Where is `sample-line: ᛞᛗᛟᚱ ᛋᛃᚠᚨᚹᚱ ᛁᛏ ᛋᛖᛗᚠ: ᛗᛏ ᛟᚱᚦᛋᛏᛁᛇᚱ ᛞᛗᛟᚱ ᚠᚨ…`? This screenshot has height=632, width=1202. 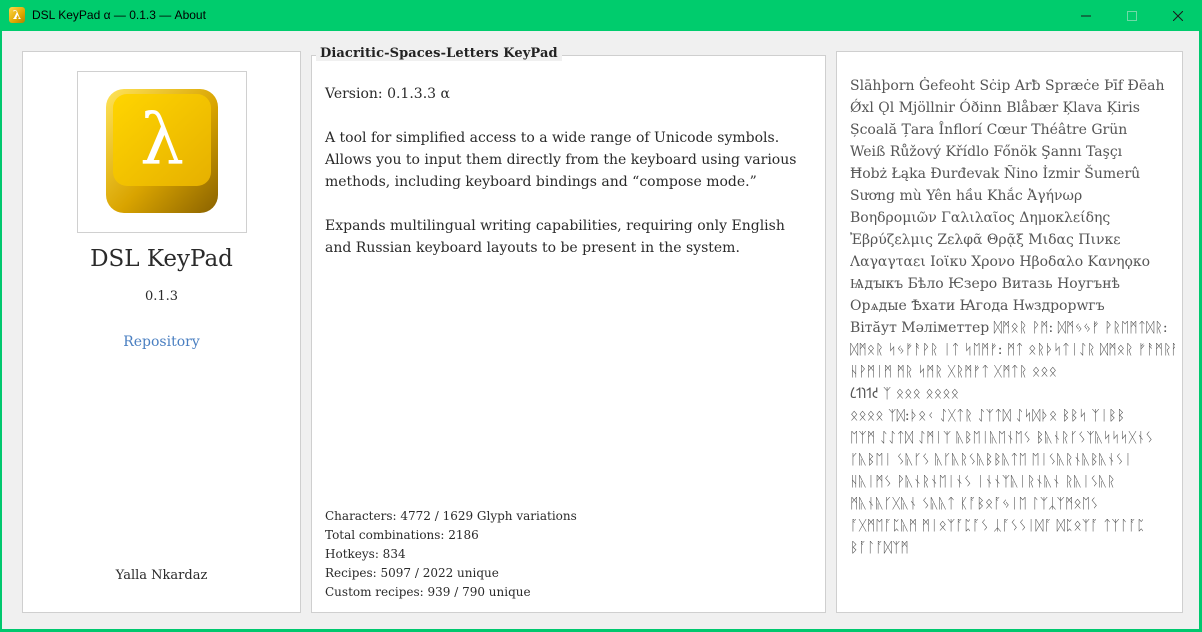 sample-line: ᛞᛗᛟᚱ ᛋᛃᚠᚨᚹᚱ ᛁᛏ ᛋᛖᛗᚠ: ᛗᛏ ᛟᚱᚦᛋᛏᛁᛇᚱ ᛞᛗᛟᚱ ᚠᚨ… is located at coordinates (1012, 350).